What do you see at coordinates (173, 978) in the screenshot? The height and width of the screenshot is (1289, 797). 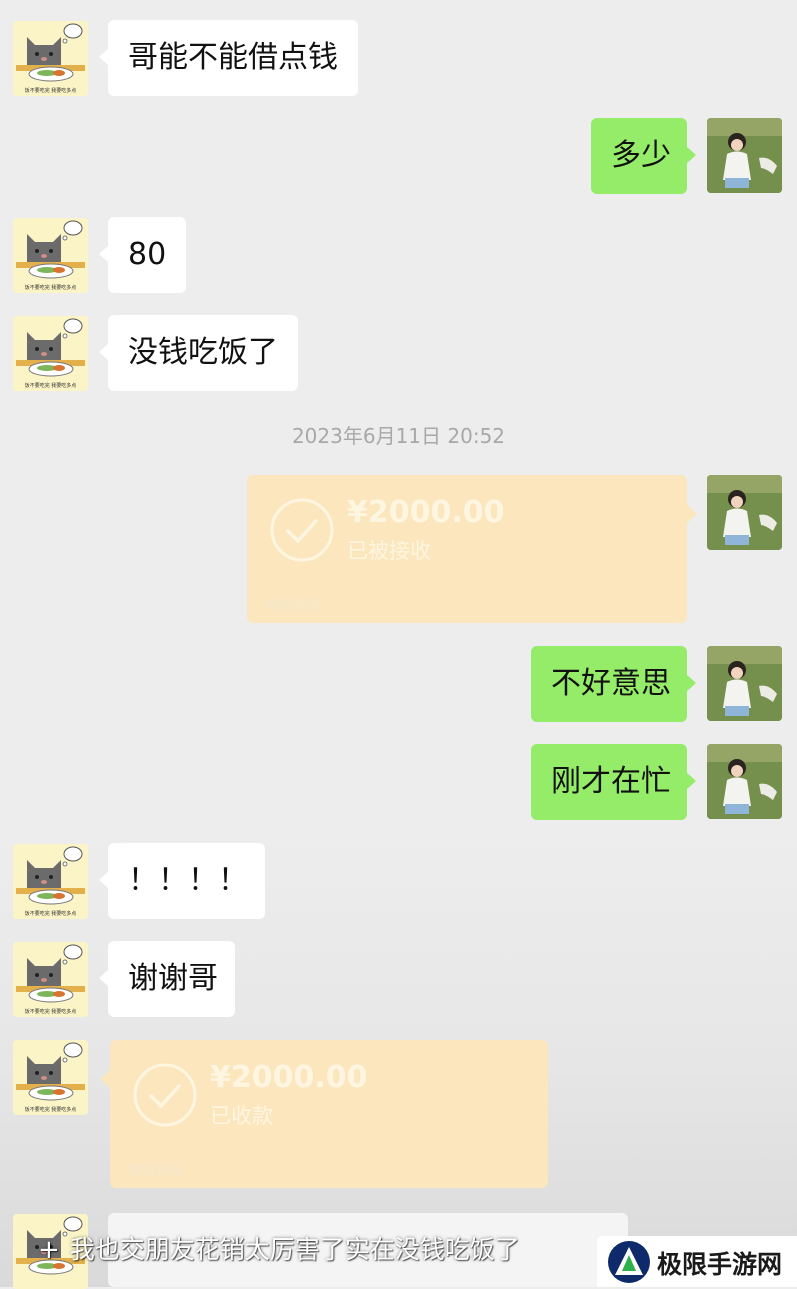 I see `message-text: 谢谢哥` at bounding box center [173, 978].